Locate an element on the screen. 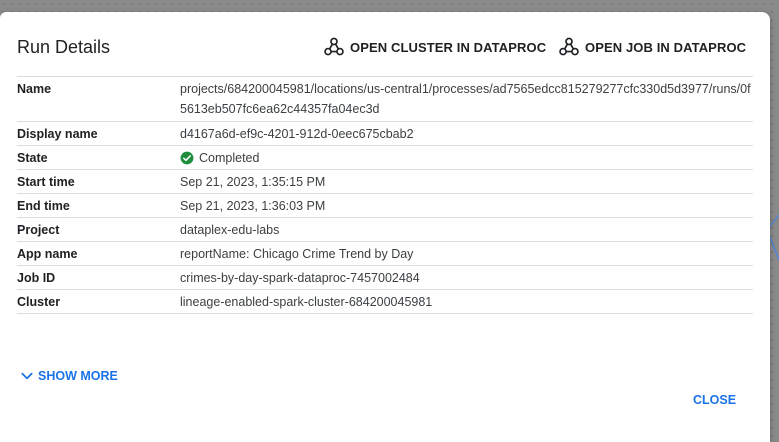 The image size is (779, 442). detail-row-state: State Completed is located at coordinates (385, 158).